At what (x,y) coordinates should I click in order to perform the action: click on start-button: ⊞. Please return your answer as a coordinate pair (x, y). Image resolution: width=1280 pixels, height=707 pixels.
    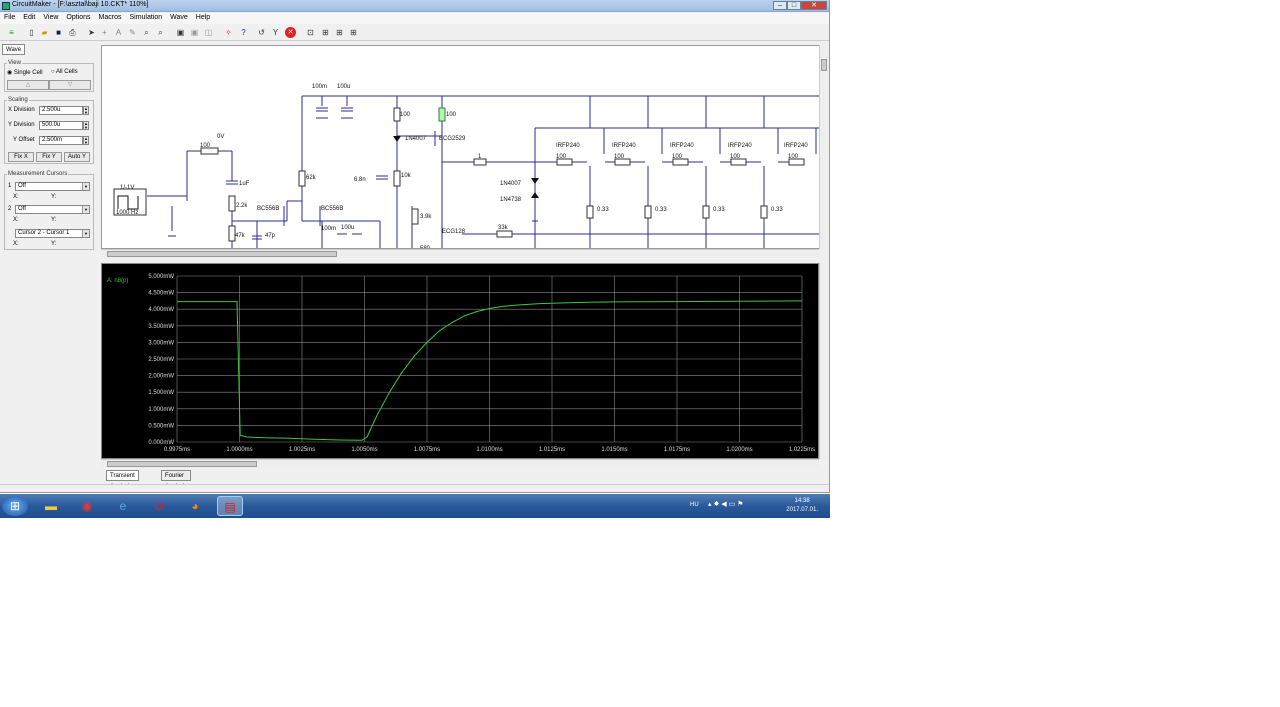
    Looking at the image, I should click on (15, 506).